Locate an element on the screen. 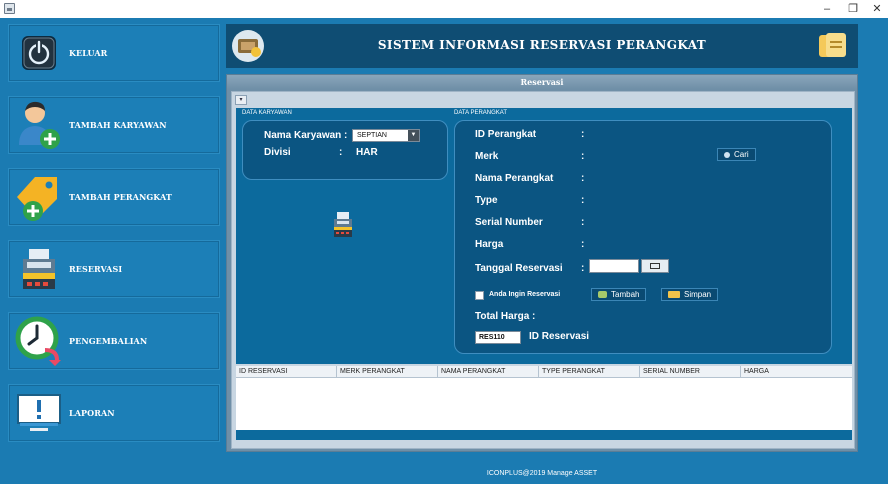 This screenshot has height=484, width=888. sidebar-item-tambah-karyawan: TAMBAH KARYAWAN is located at coordinates (114, 125).